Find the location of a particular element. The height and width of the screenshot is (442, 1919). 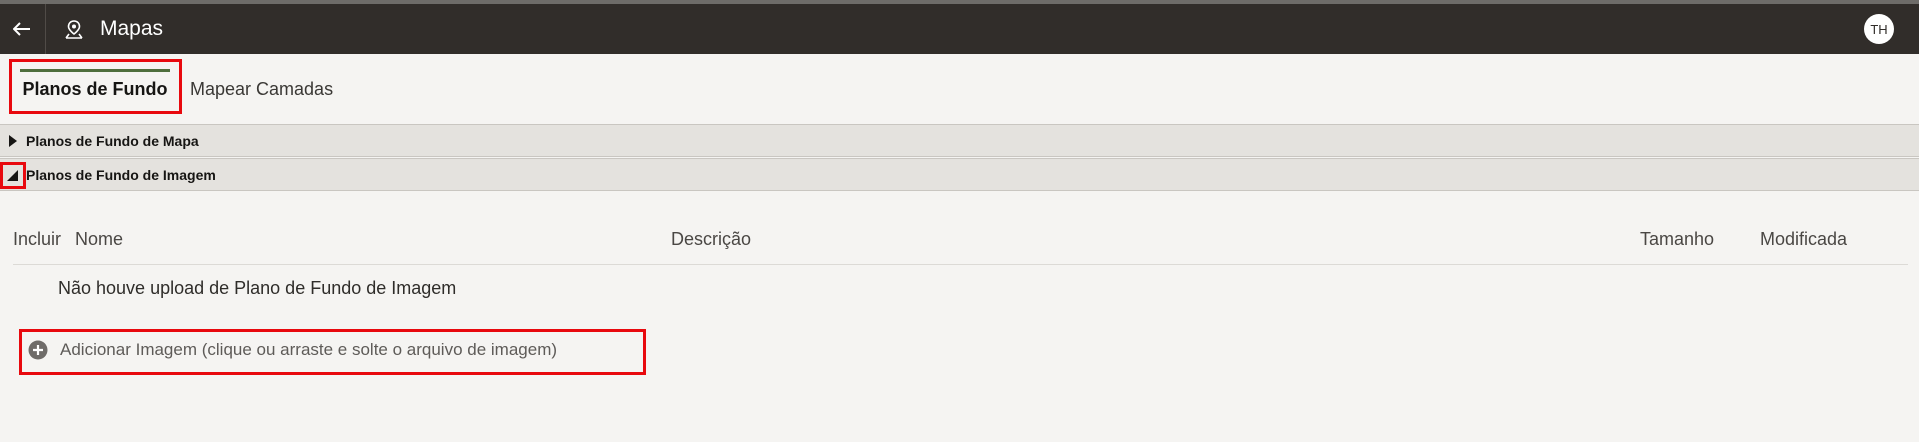

column-header-nome: Nome is located at coordinates (99, 239).